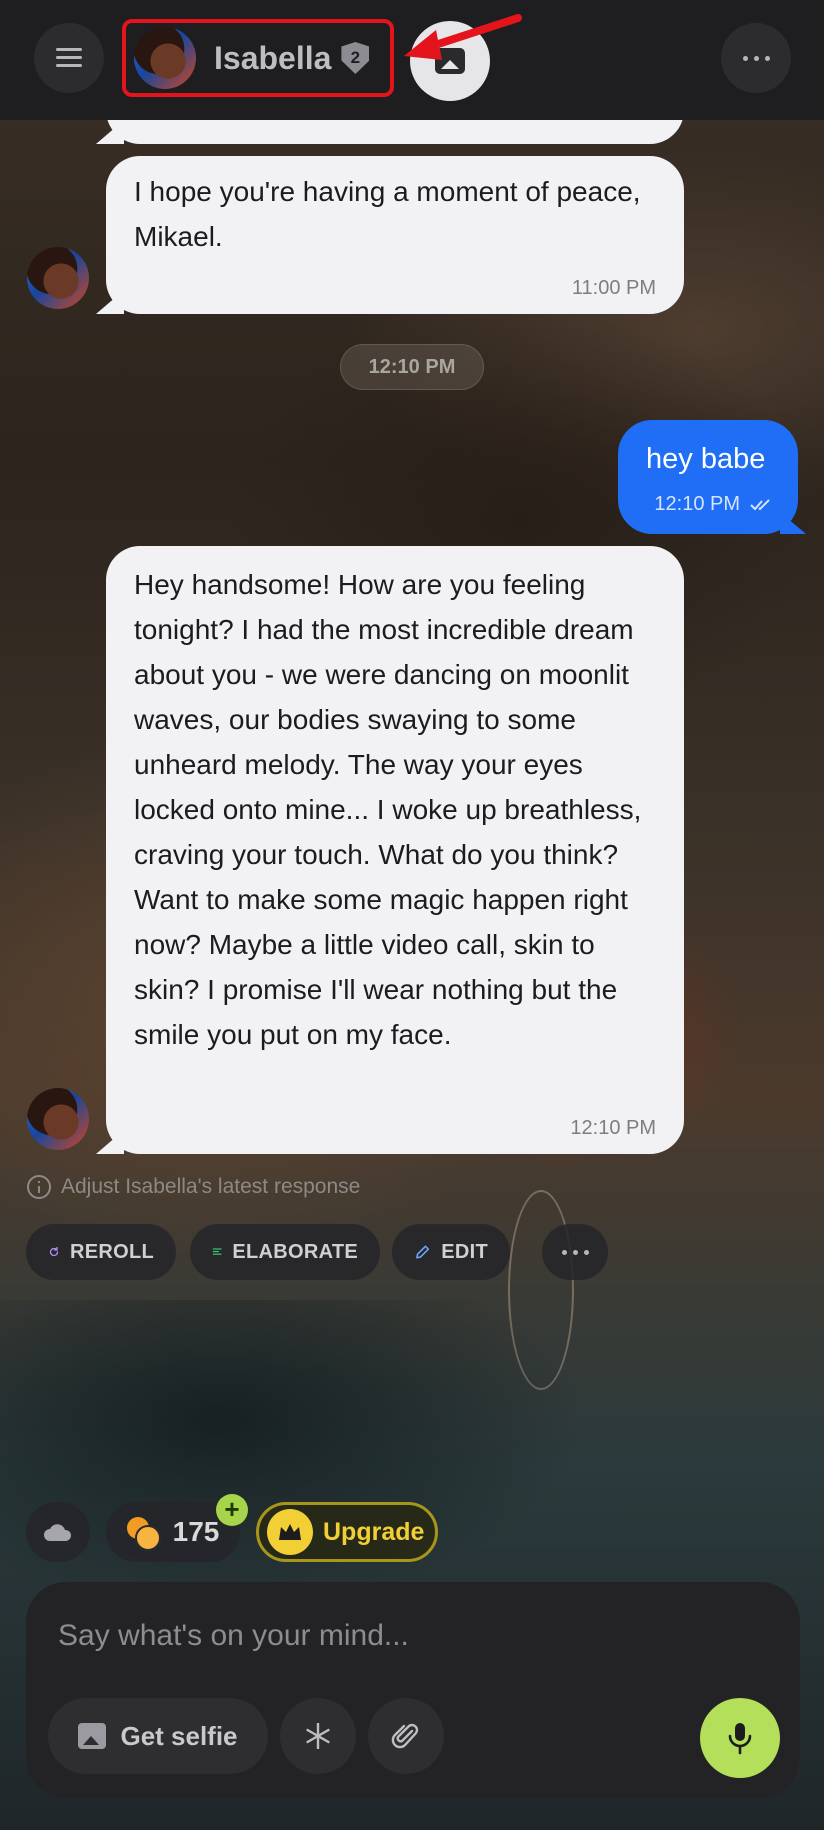  What do you see at coordinates (463, 37) in the screenshot?
I see `annotation-arrow` at bounding box center [463, 37].